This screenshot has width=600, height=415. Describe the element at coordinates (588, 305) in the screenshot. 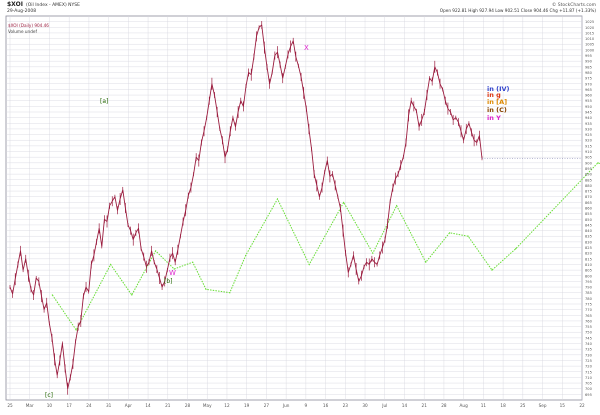

I see `y-tick-label: 775` at that location.